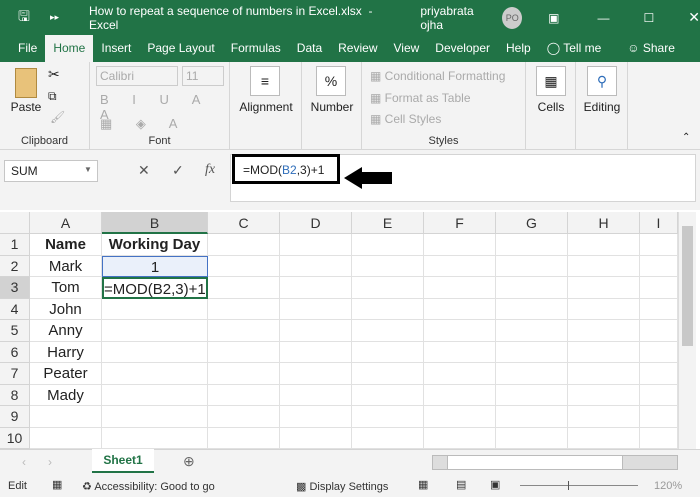 This screenshot has width=700, height=497. What do you see at coordinates (66, 223) in the screenshot?
I see `column-header-A: A` at bounding box center [66, 223].